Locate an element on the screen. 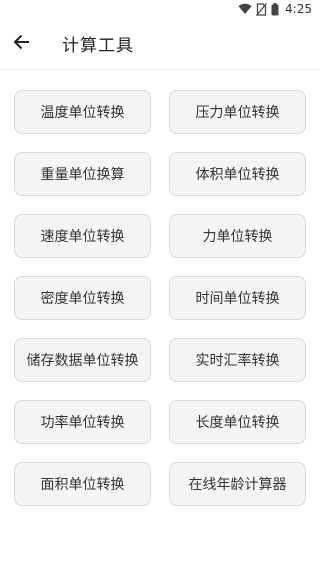 This screenshot has height=576, width=320. storage-unit-convert-button: 储存数据单位转换 is located at coordinates (82, 360).